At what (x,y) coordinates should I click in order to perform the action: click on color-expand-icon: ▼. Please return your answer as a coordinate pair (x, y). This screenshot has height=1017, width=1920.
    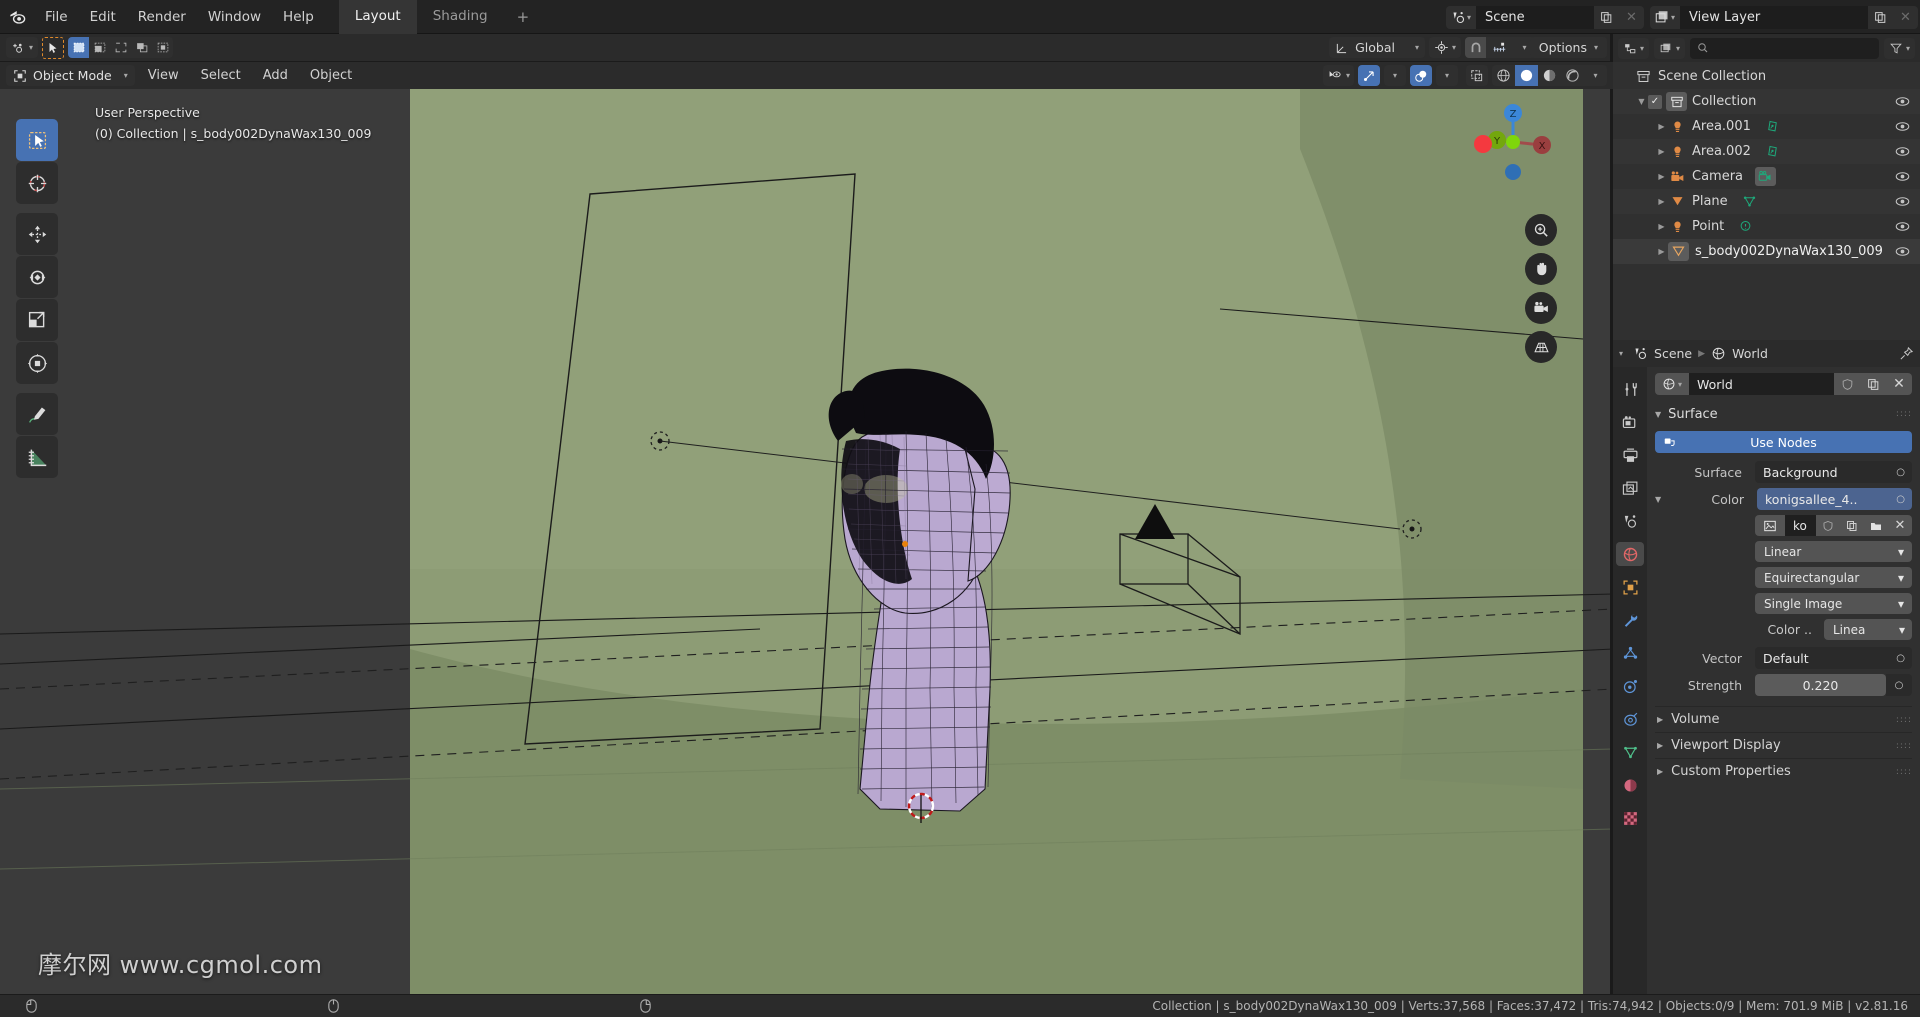
    Looking at the image, I should click on (1660, 499).